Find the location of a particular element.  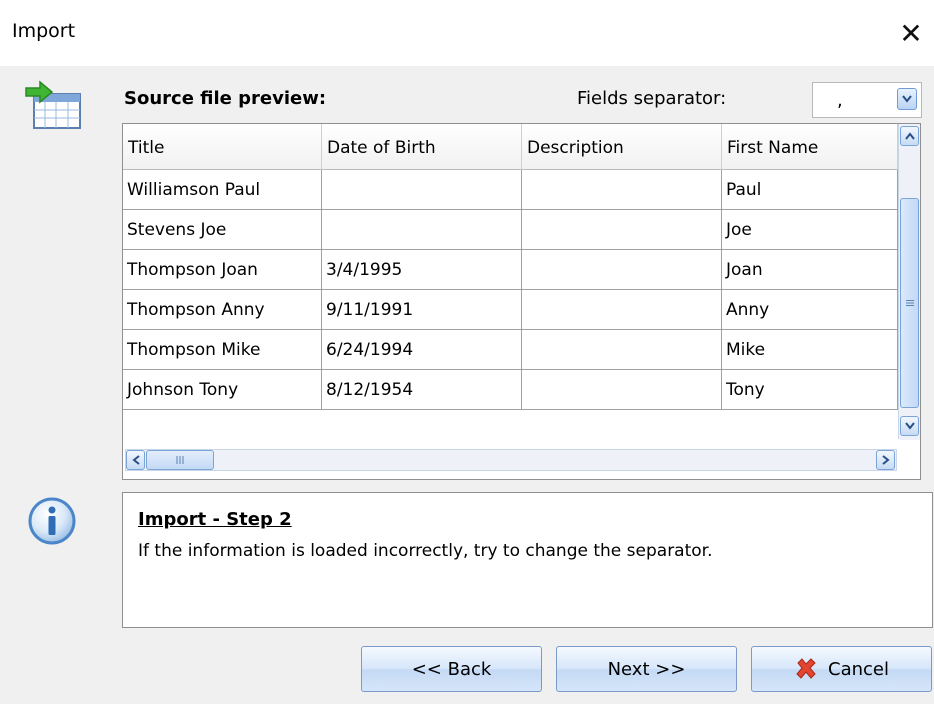

title-bar: Import ✕ is located at coordinates (467, 33).